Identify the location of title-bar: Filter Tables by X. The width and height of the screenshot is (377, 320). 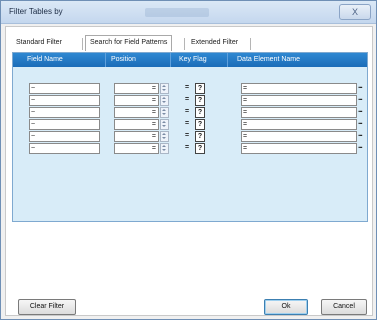
(188, 12).